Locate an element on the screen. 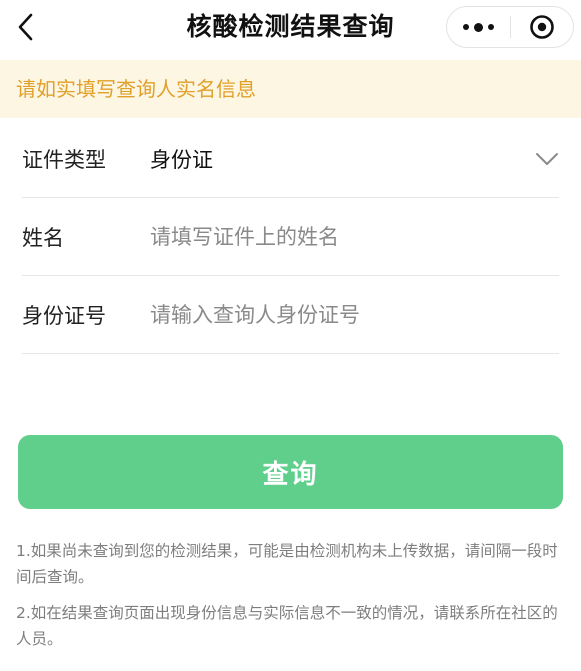 Image resolution: width=581 pixels, height=671 pixels. tip-text: 2.如在结果查询页面出现身份信息与实际信息不一致的情况，请联系所在社区的人员。 is located at coordinates (287, 626).